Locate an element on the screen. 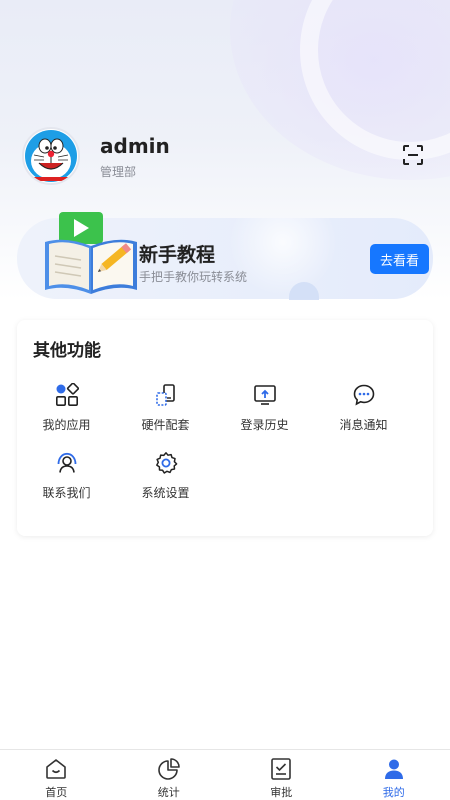  card-title: 其他功能 is located at coordinates (67, 351).